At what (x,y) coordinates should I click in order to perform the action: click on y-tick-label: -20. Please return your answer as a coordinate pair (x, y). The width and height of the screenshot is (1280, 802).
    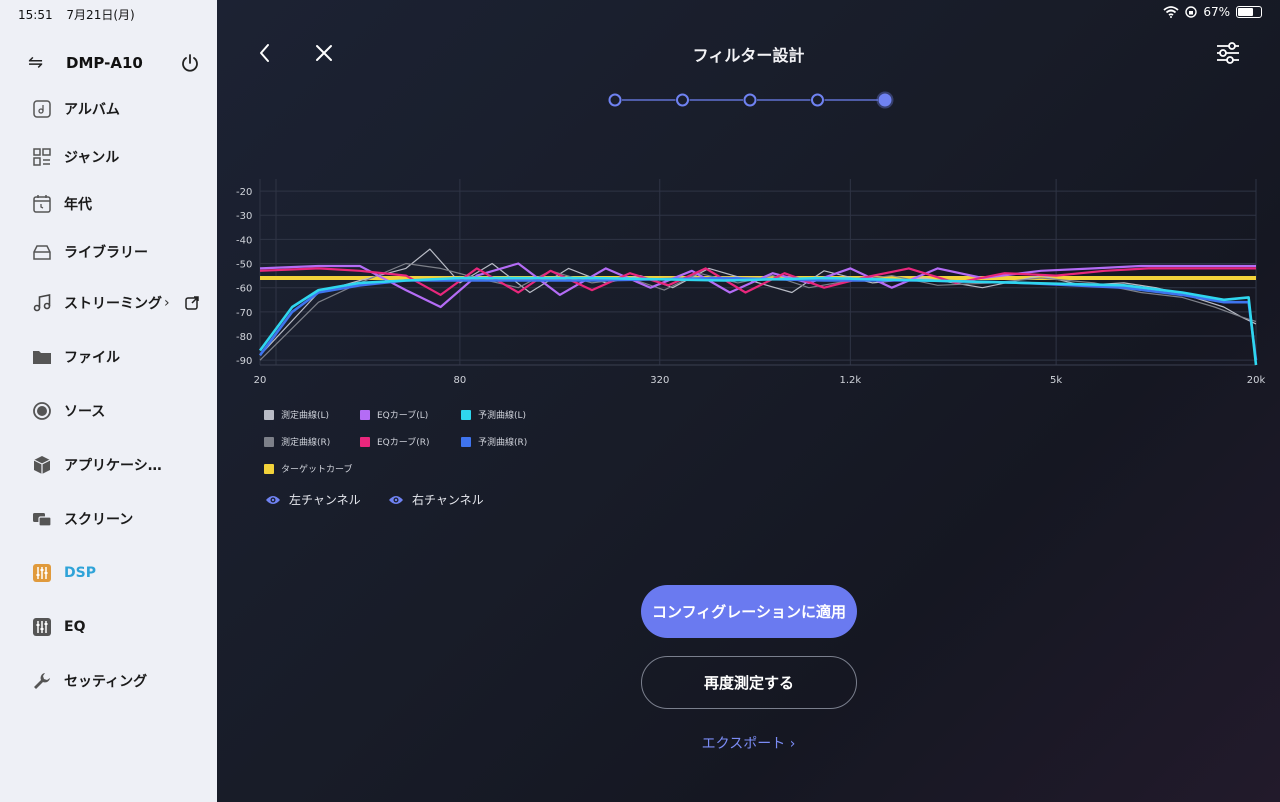
    Looking at the image, I should click on (244, 192).